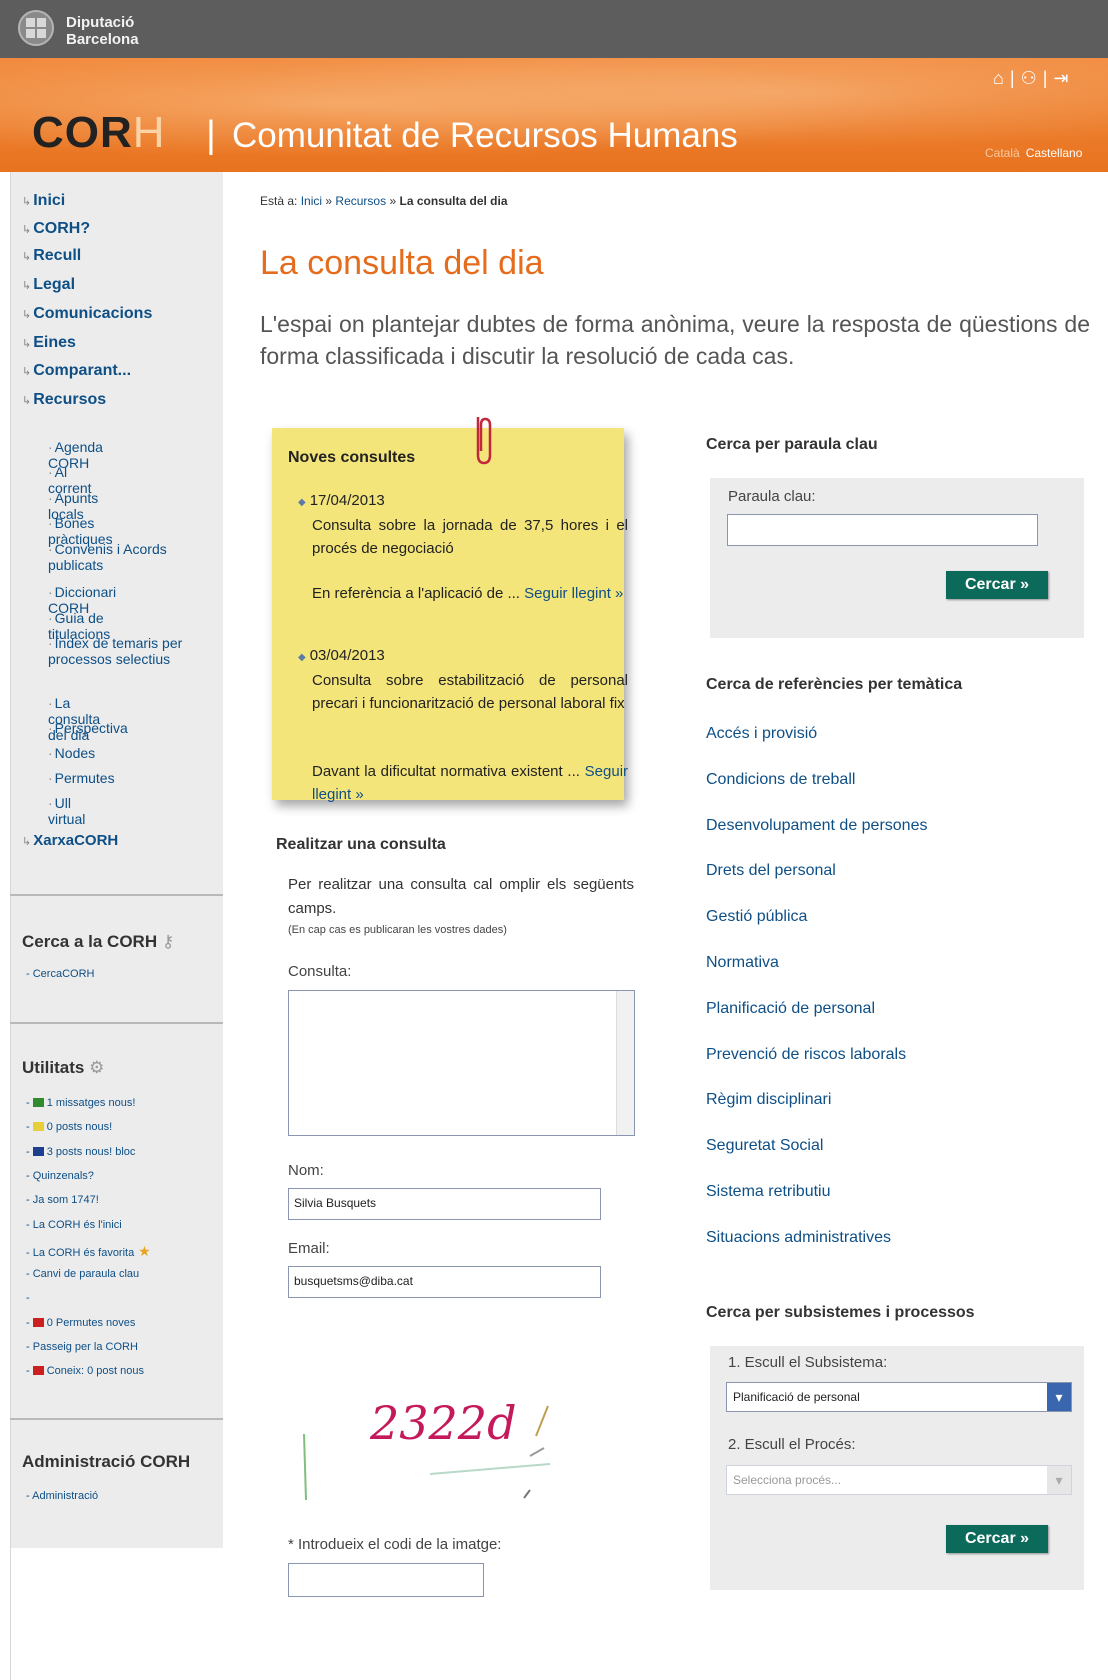  I want to click on language-switch: Català Castellano, so click(1033, 153).